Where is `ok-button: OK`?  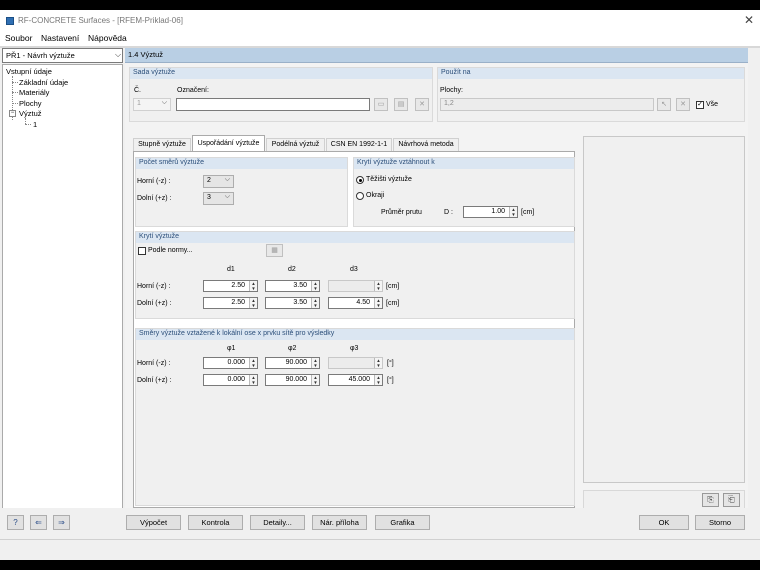 ok-button: OK is located at coordinates (664, 522).